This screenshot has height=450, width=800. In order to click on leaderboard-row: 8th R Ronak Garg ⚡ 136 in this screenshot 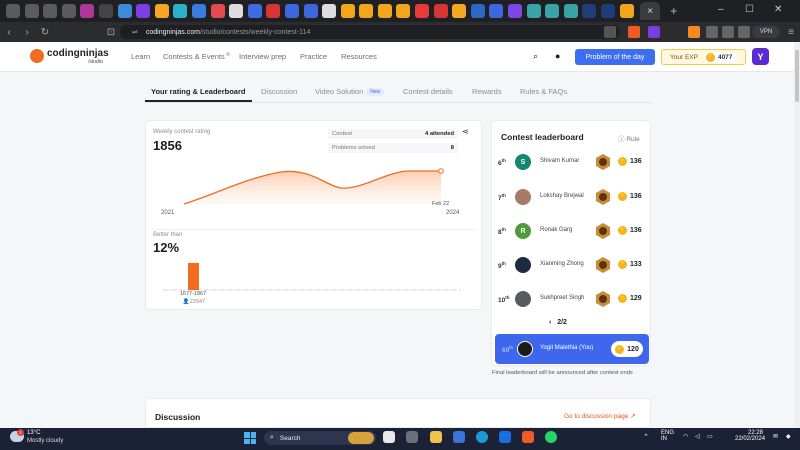, I will do `click(573, 231)`.